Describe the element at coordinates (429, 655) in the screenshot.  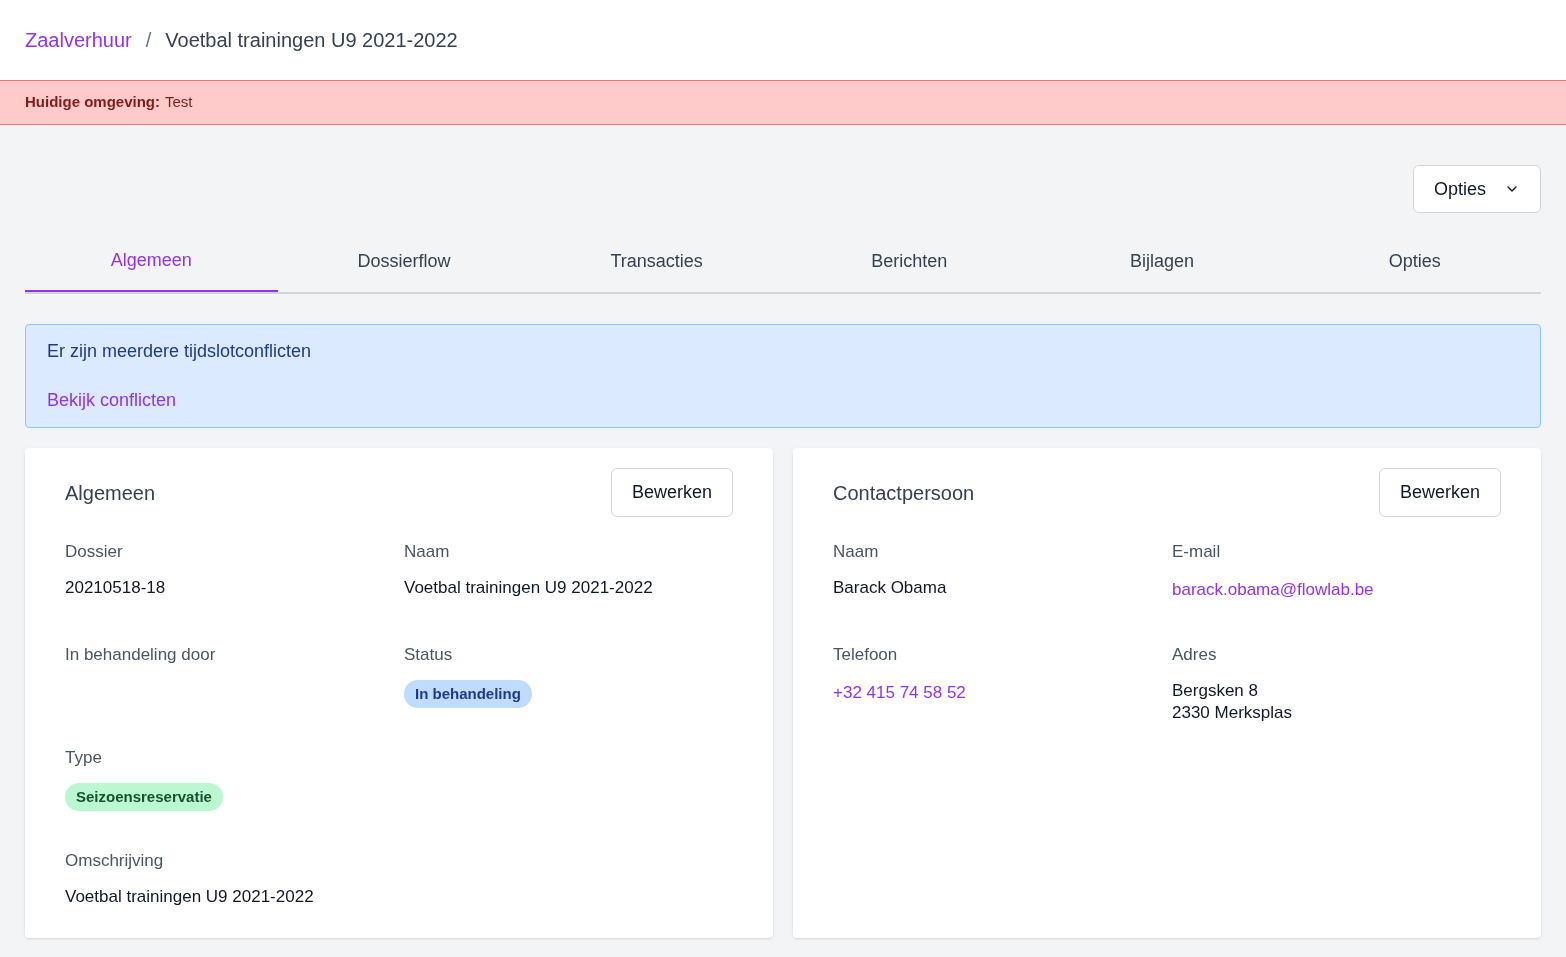
I see `field-label: Status` at that location.